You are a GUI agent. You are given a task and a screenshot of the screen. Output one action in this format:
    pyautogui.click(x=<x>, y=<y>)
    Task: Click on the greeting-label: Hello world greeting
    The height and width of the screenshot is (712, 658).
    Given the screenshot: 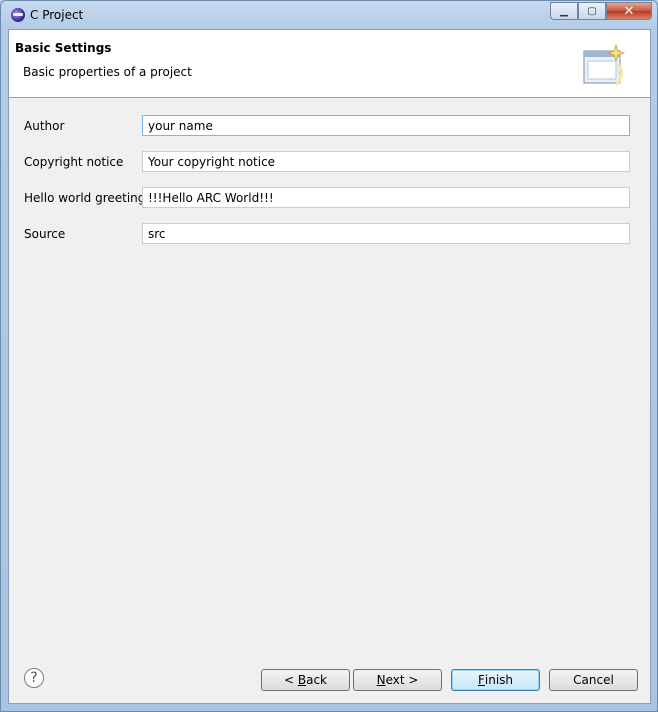 What is the action you would take?
    pyautogui.click(x=85, y=198)
    